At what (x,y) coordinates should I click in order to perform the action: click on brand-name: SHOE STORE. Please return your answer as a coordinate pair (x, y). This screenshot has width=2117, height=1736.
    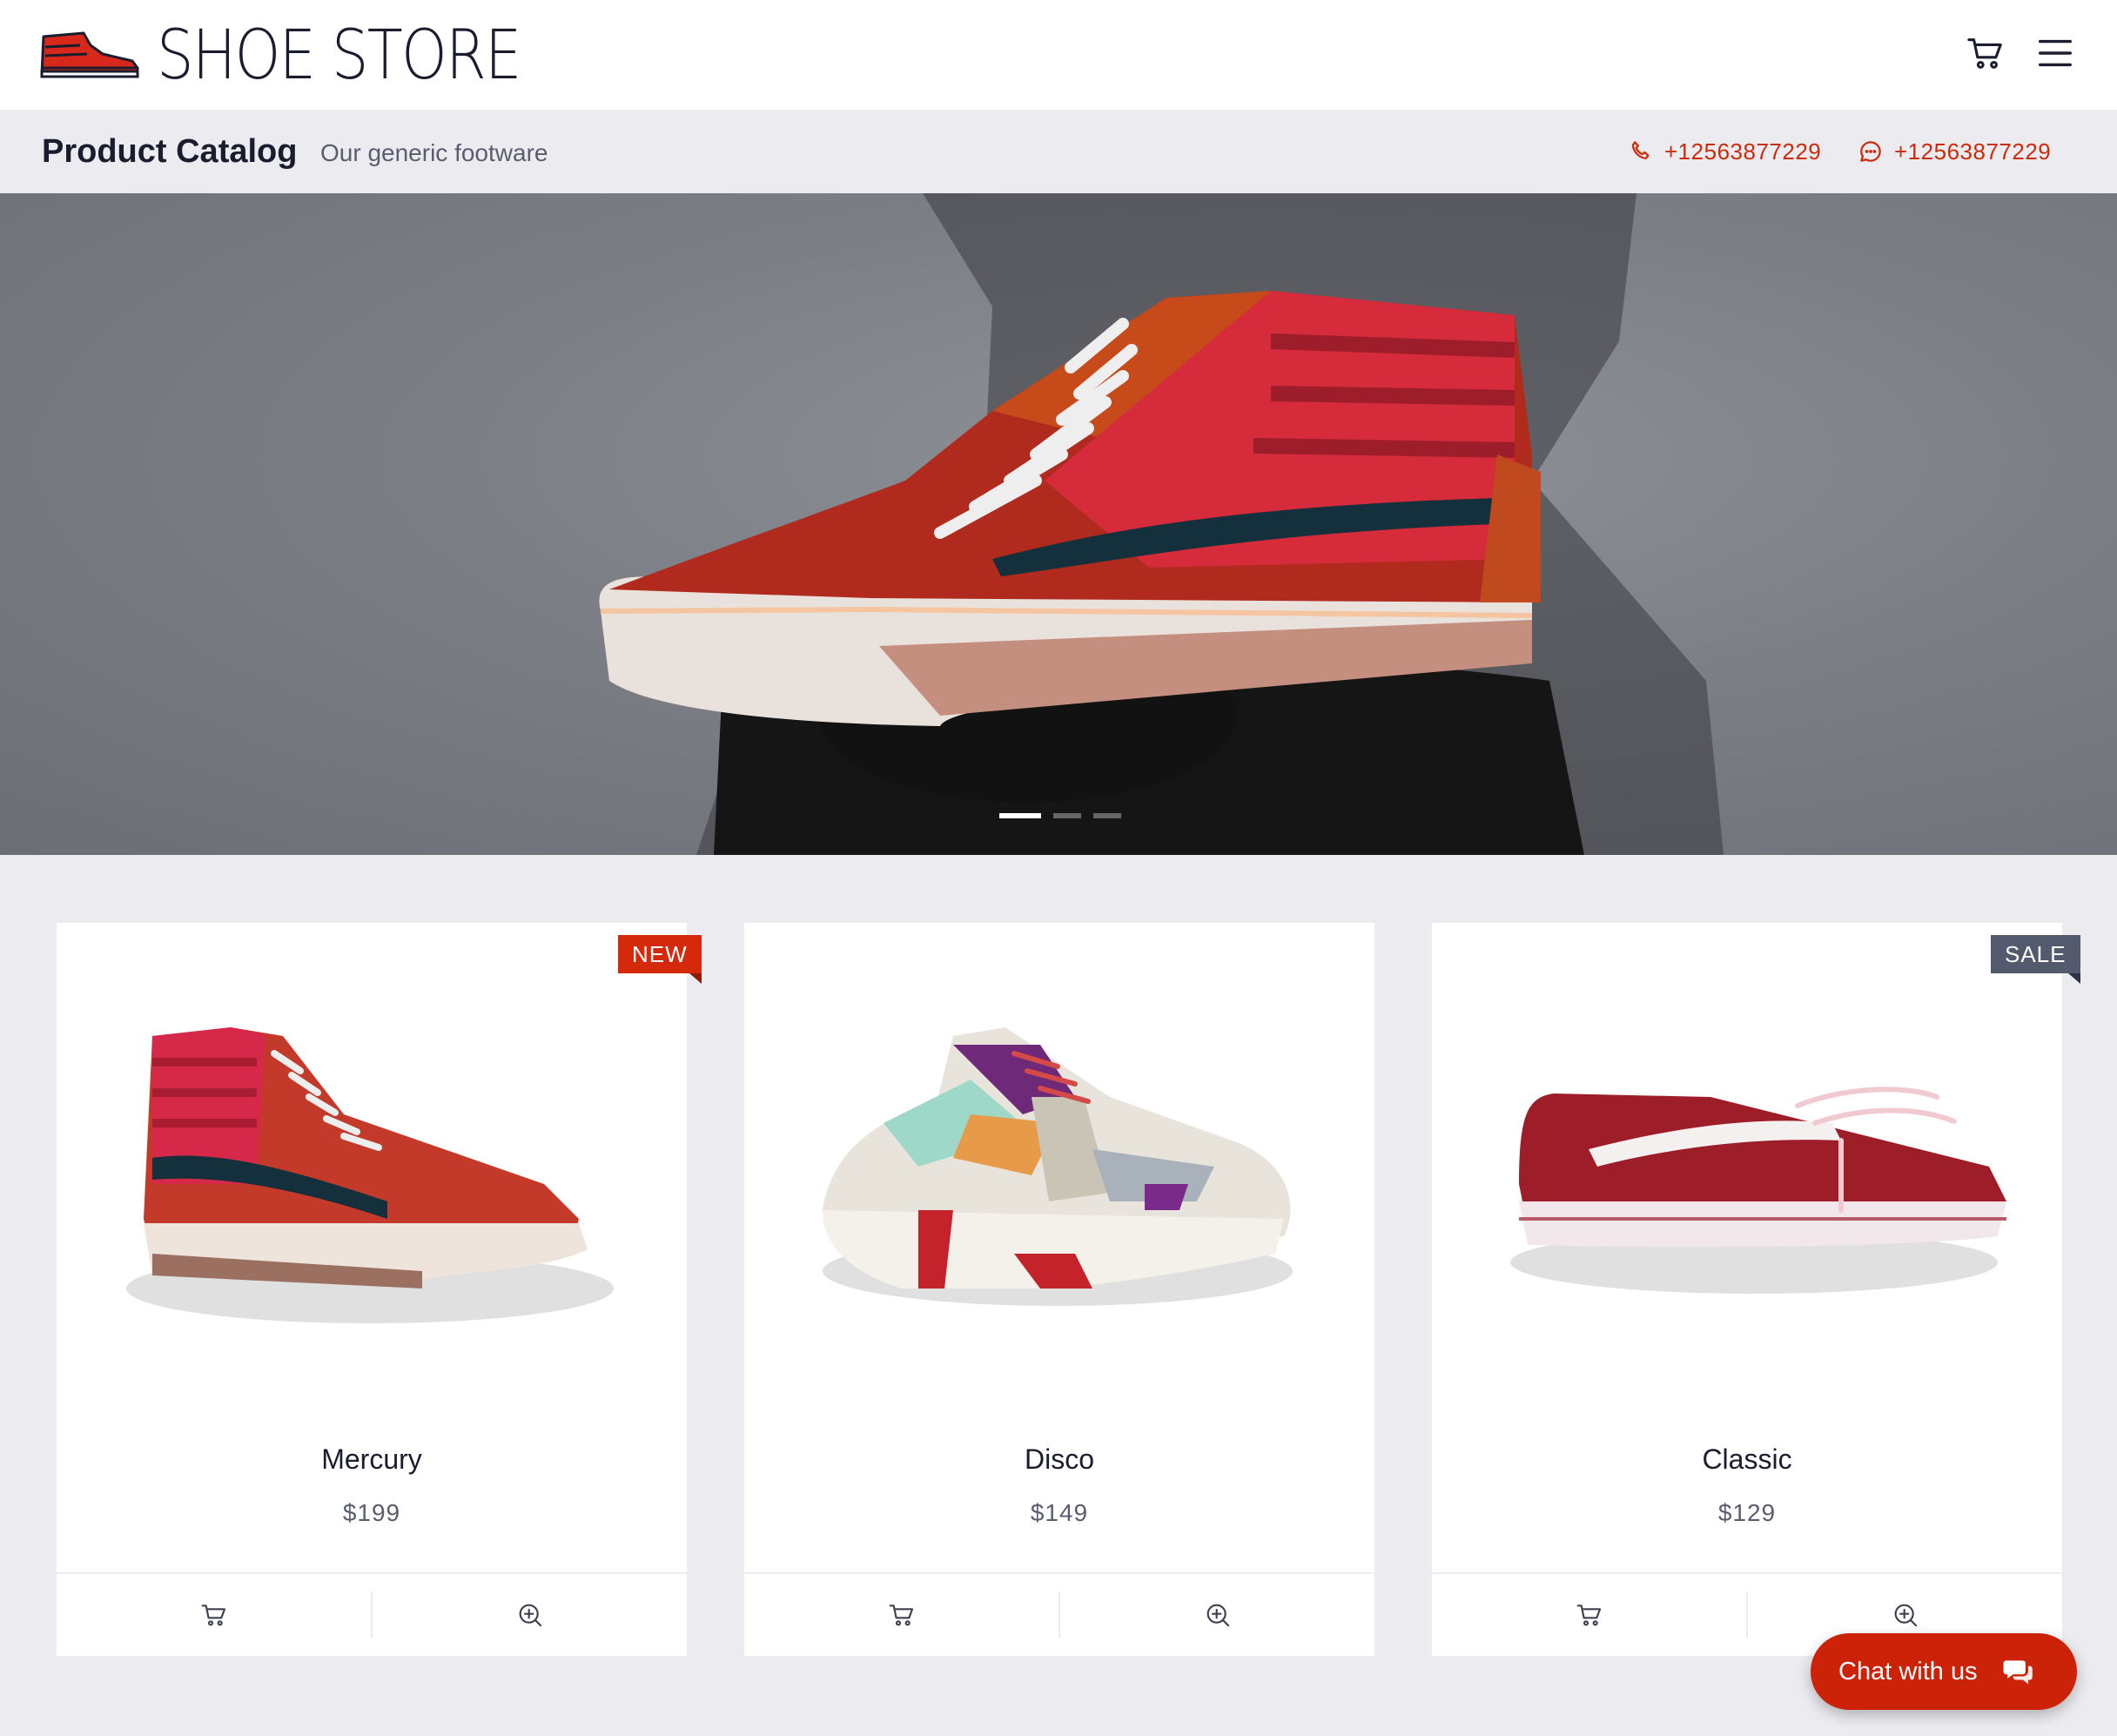
    Looking at the image, I should click on (339, 56).